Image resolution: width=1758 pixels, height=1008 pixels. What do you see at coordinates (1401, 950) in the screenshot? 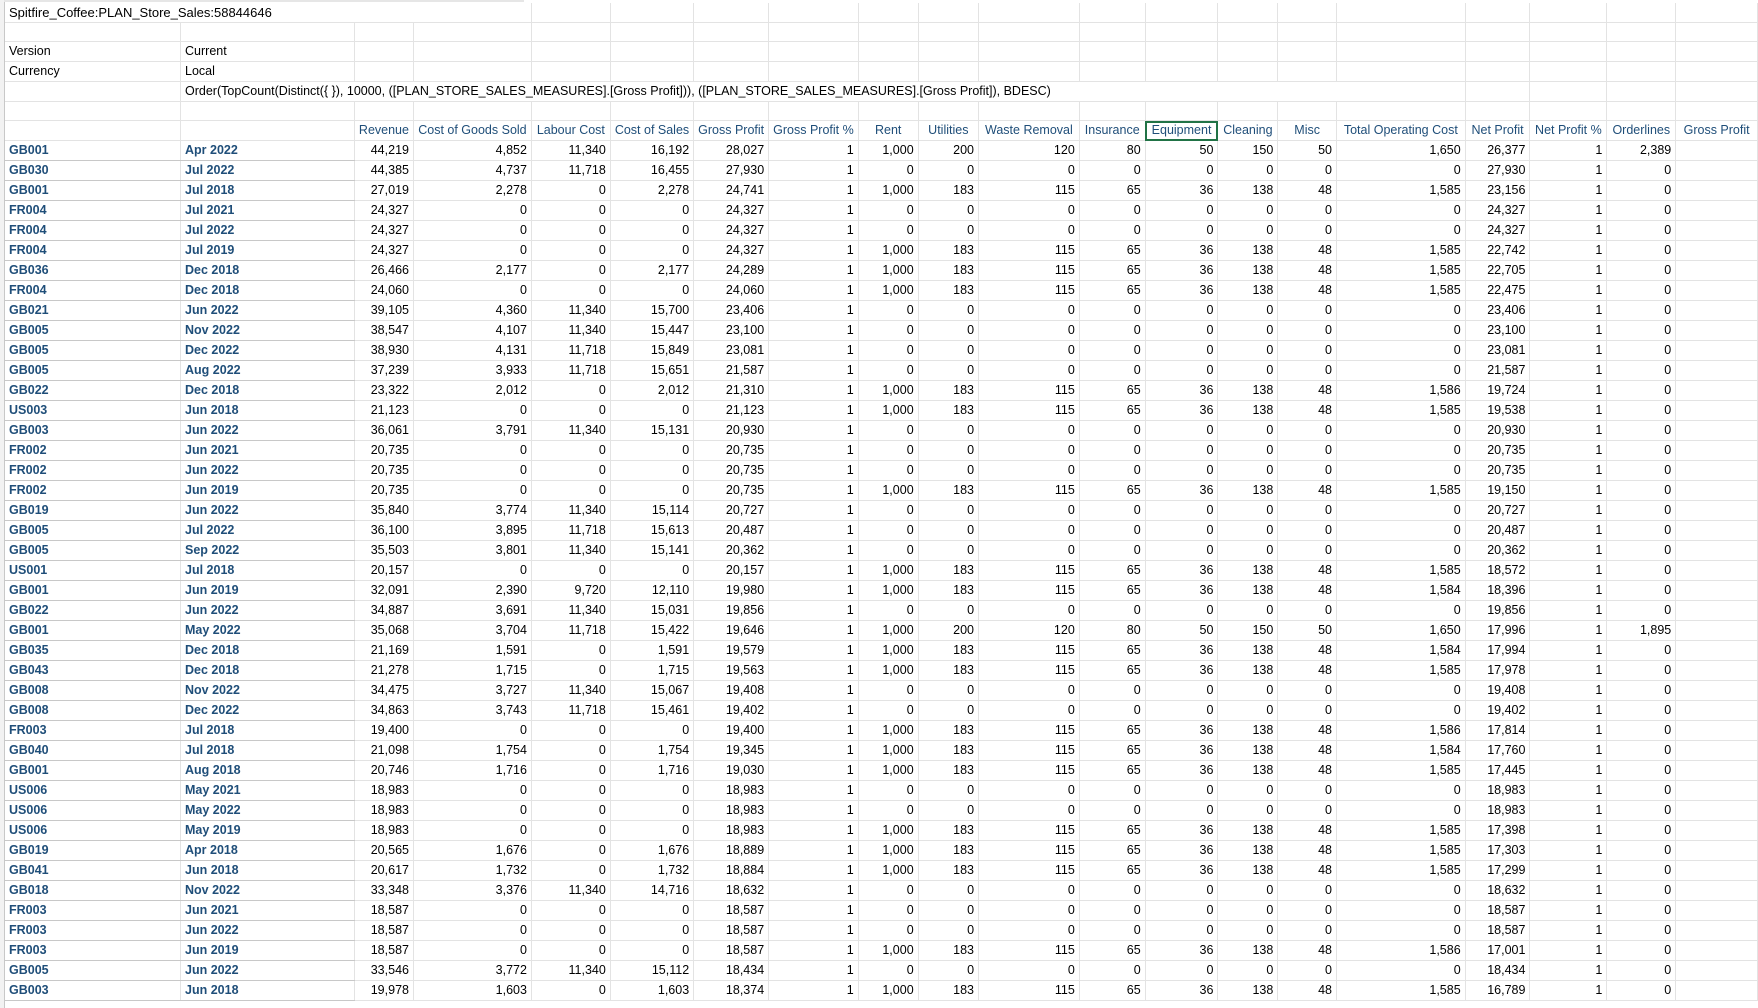
I see `value-cell: 1,586` at bounding box center [1401, 950].